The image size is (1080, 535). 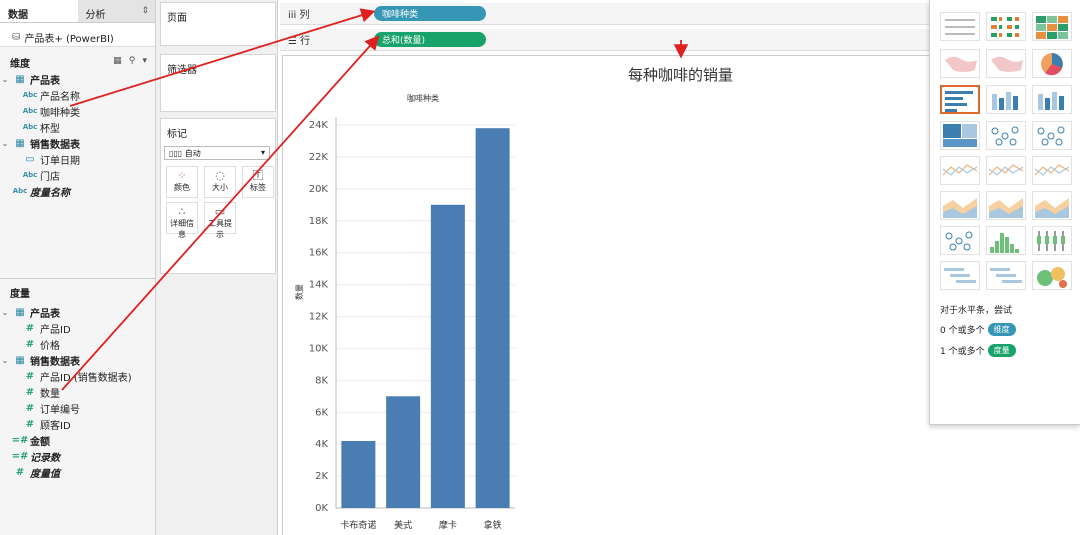 What do you see at coordinates (960, 135) in the screenshot?
I see `chart-type-treemap` at bounding box center [960, 135].